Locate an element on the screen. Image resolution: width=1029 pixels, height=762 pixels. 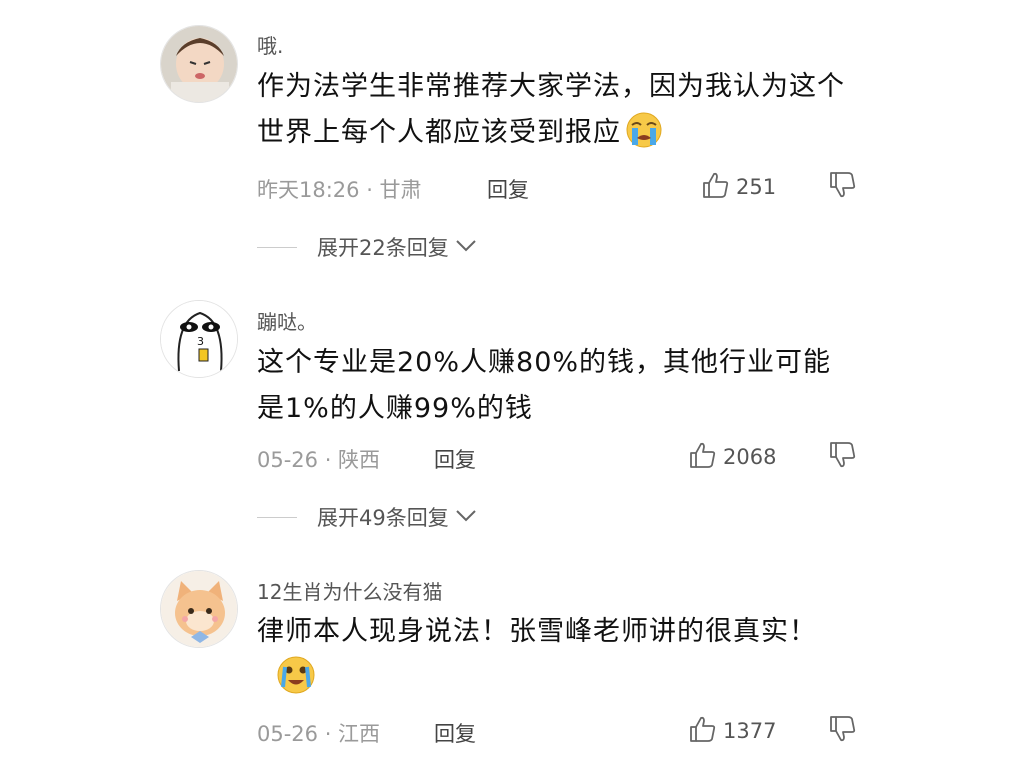
timestamp-location: 05-26 · 陕西 is located at coordinates (319, 460).